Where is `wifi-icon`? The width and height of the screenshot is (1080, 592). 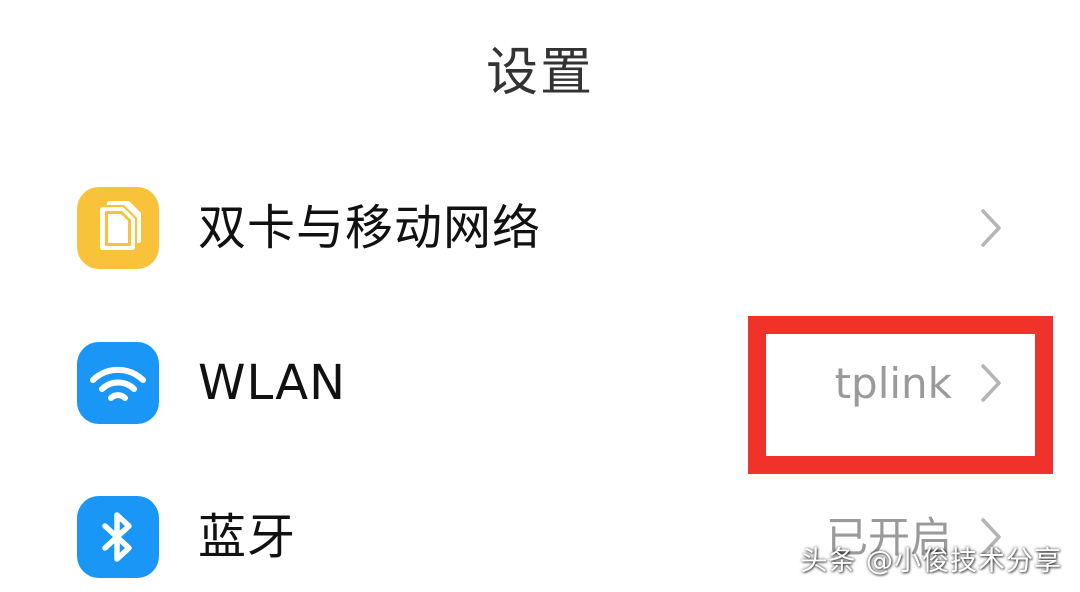 wifi-icon is located at coordinates (118, 383).